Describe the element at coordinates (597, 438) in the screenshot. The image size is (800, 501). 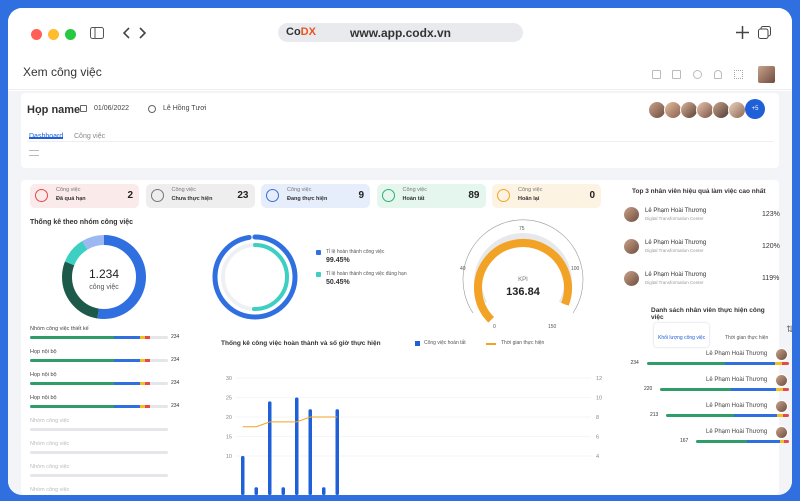
I see `y-right-tick: 6` at that location.